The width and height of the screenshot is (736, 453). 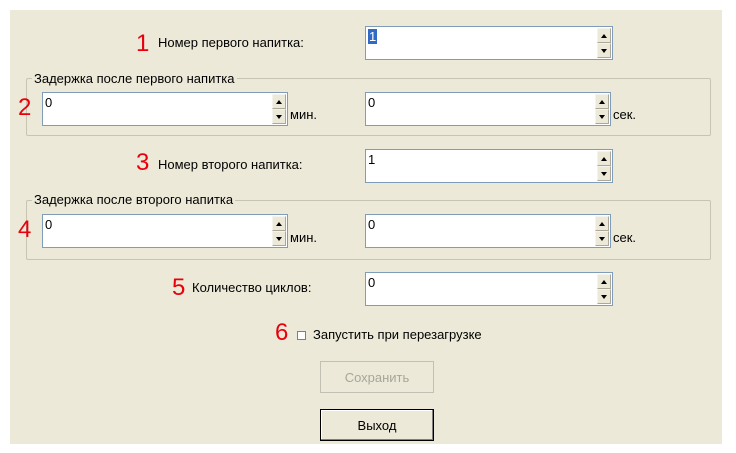 I want to click on cycles-spinbox: 0, so click(x=489, y=289).